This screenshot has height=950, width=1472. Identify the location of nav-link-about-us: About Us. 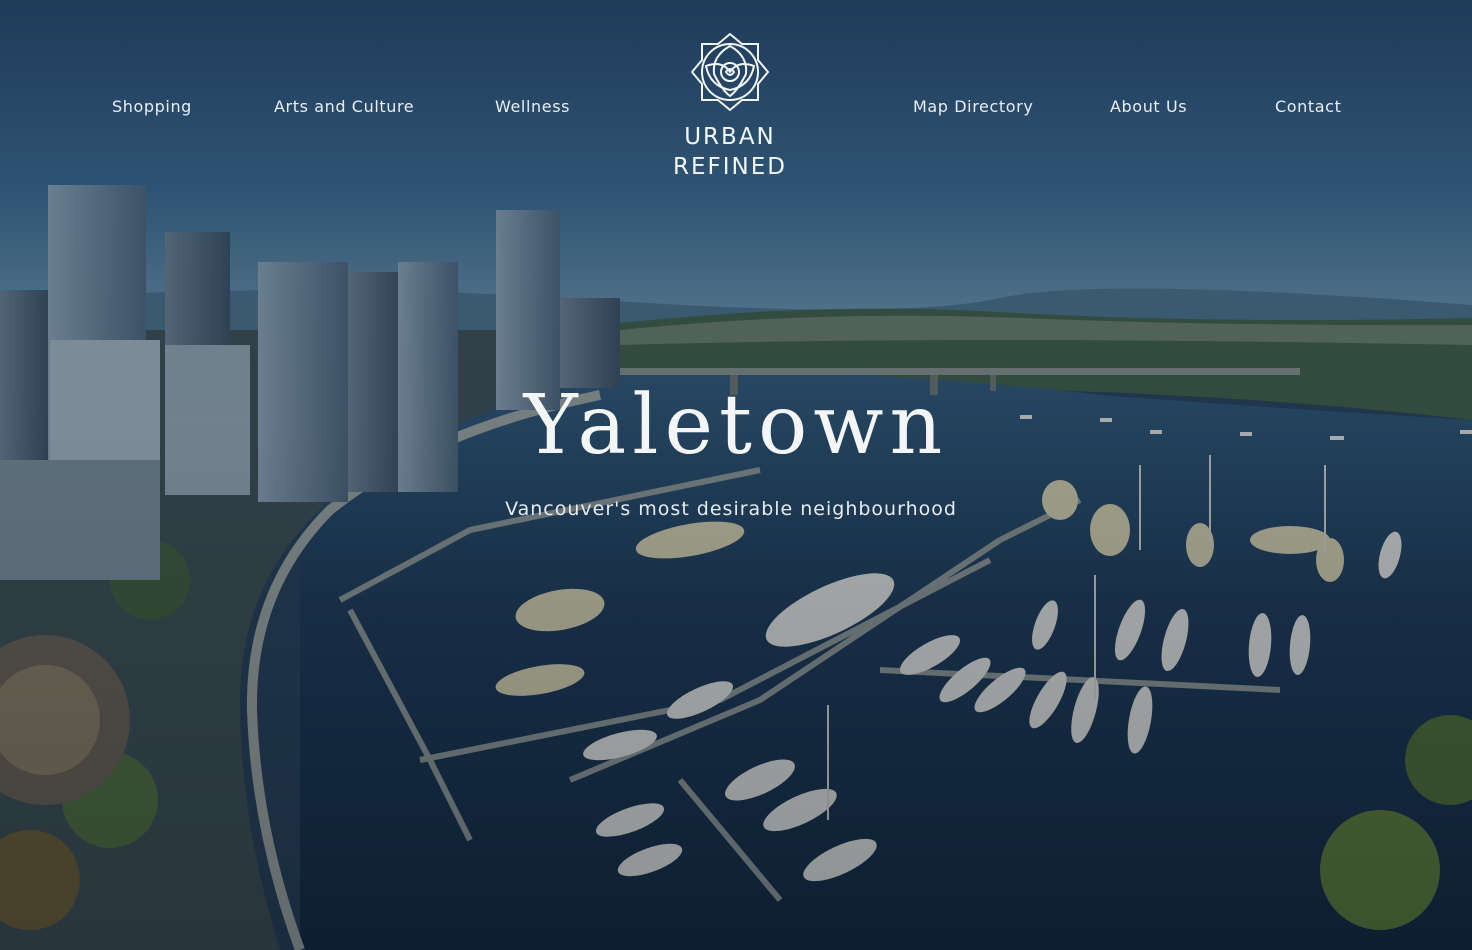
(1148, 106).